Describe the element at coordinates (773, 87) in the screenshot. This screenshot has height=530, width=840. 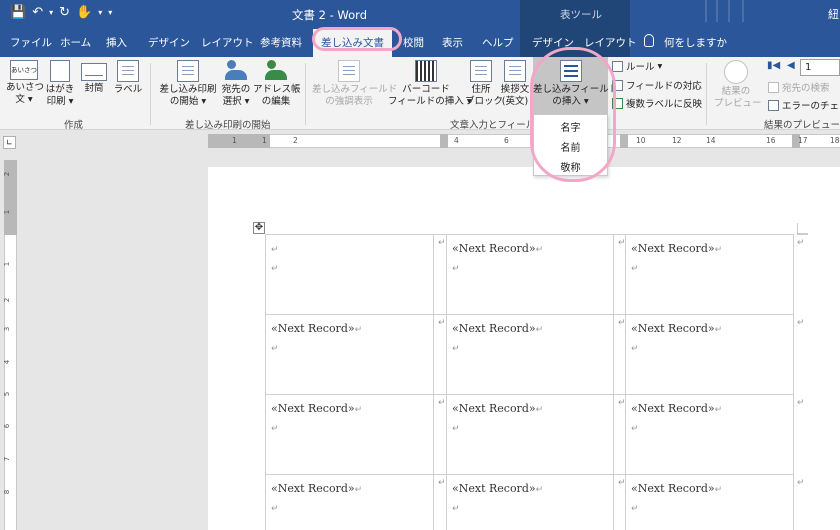
I see `find-recipient-icon` at that location.